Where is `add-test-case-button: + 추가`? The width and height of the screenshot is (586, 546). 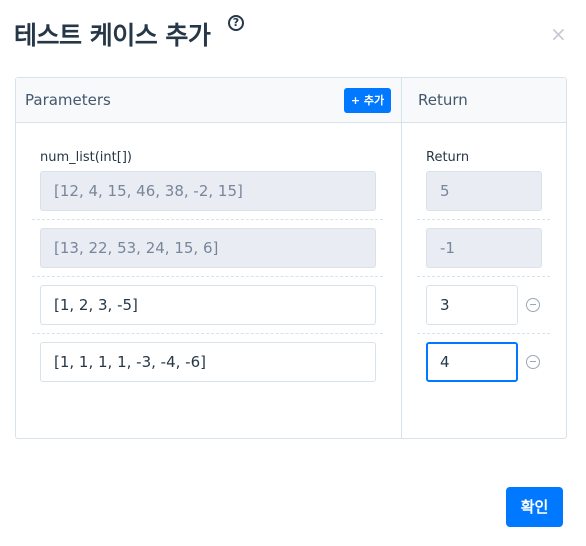
add-test-case-button: + 추가 is located at coordinates (367, 100).